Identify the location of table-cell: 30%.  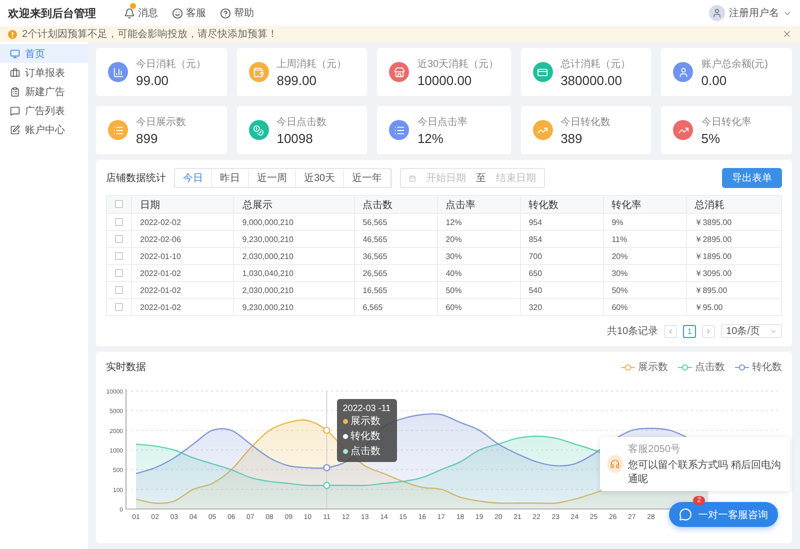
(478, 256).